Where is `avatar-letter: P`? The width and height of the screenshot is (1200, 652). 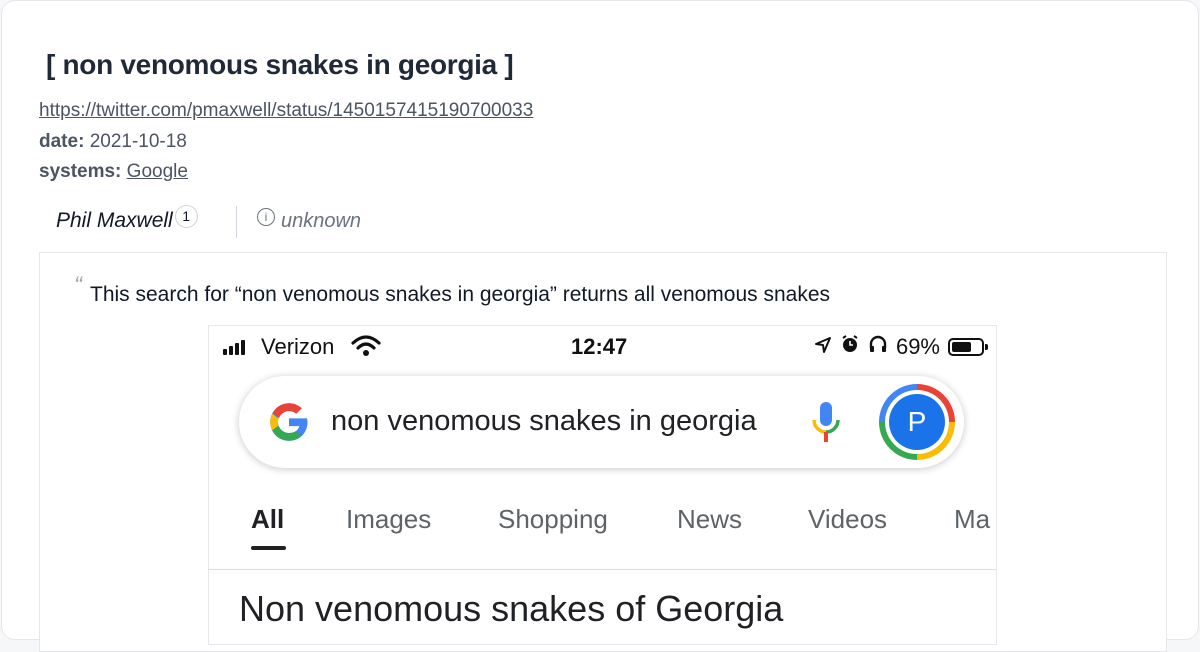 avatar-letter: P is located at coordinates (917, 422).